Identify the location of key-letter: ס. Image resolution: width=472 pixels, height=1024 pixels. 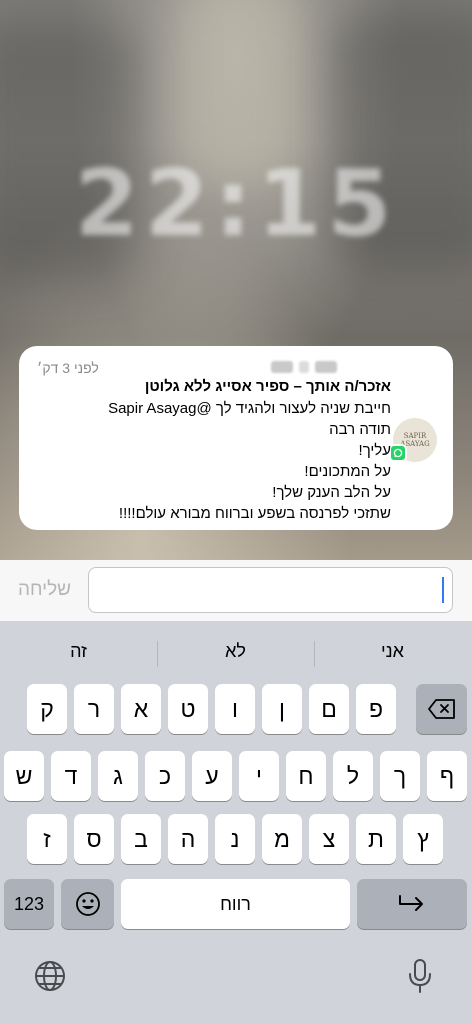
(94, 839).